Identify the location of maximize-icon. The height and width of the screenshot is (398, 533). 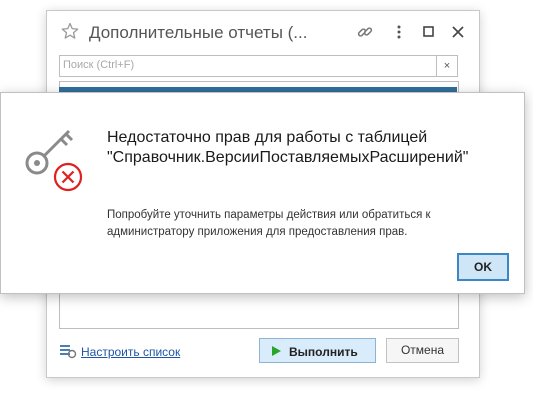
(429, 32).